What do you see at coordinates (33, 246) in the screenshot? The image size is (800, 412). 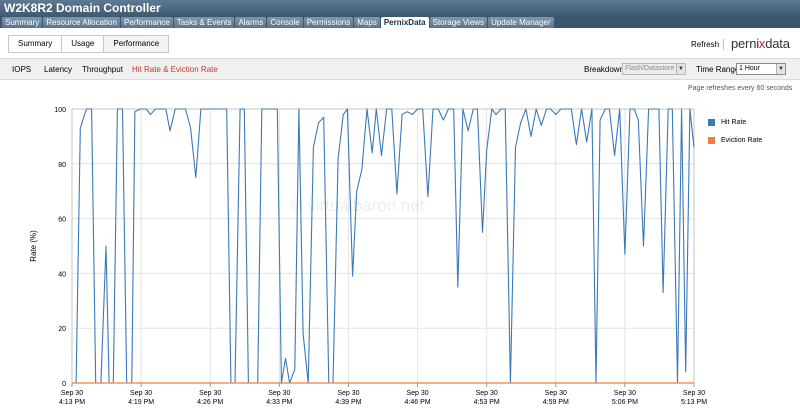 I see `y-axis-label: Rate (%)` at bounding box center [33, 246].